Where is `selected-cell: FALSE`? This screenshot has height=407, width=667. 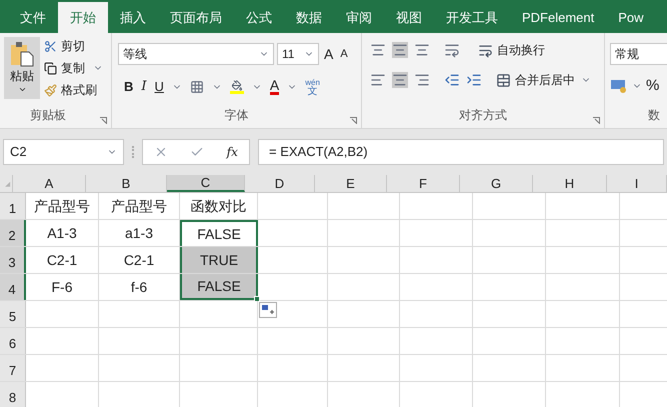 selected-cell: FALSE is located at coordinates (219, 233).